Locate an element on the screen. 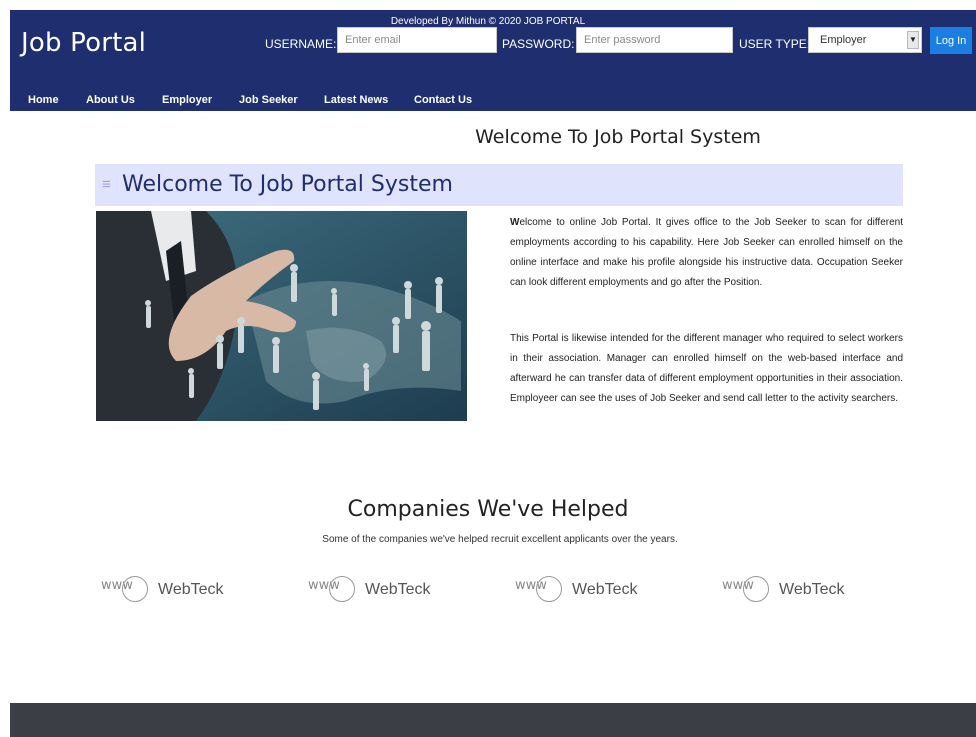 The image size is (976, 737). nav-item-contact-us: Contact Us is located at coordinates (443, 100).